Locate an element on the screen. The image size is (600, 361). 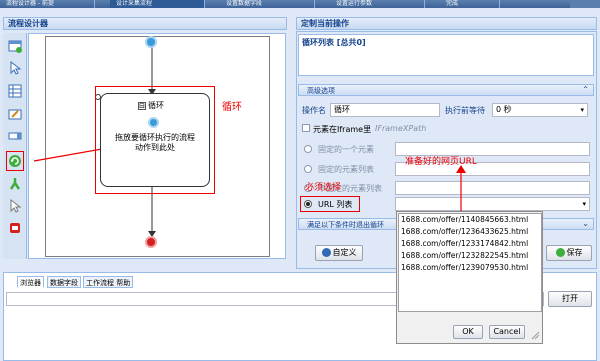
iframe-xpath-label: IFrameXPath is located at coordinates (401, 128).